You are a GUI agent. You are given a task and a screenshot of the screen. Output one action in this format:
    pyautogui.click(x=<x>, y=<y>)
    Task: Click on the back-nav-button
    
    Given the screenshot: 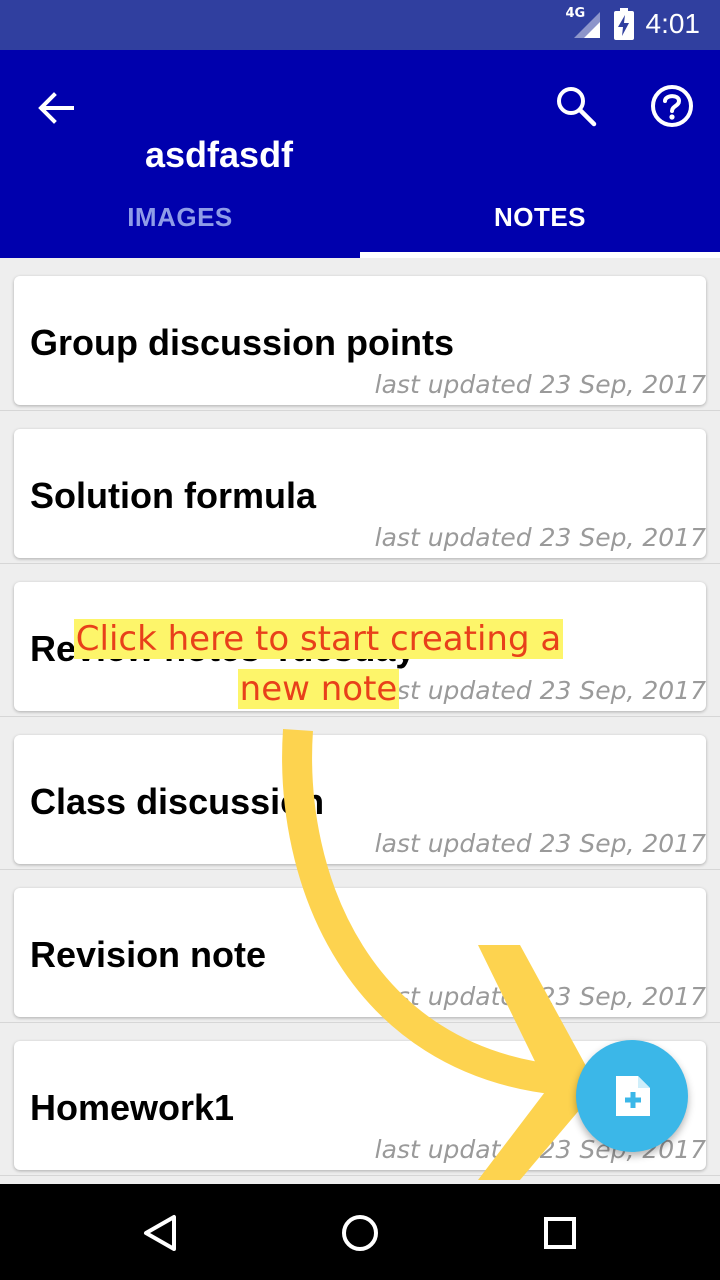 What is the action you would take?
    pyautogui.click(x=160, y=1233)
    